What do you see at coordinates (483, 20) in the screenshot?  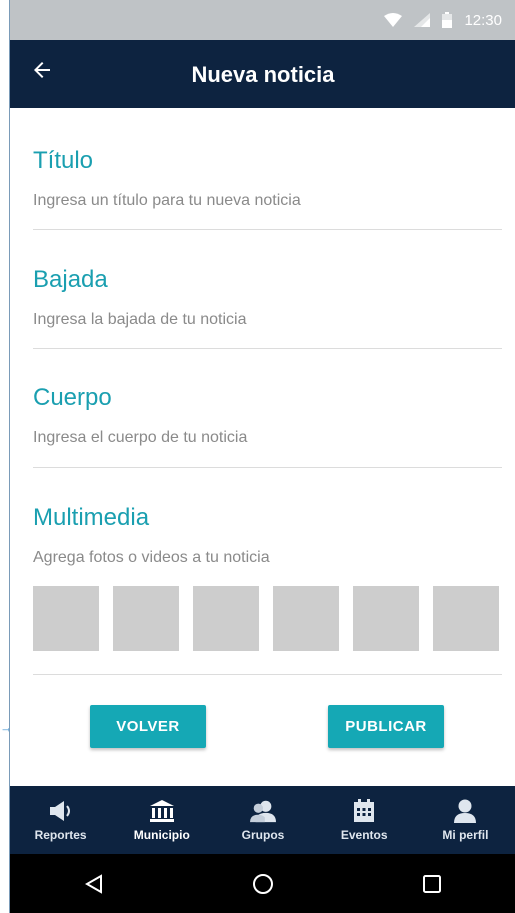 I see `status-time: 12:30` at bounding box center [483, 20].